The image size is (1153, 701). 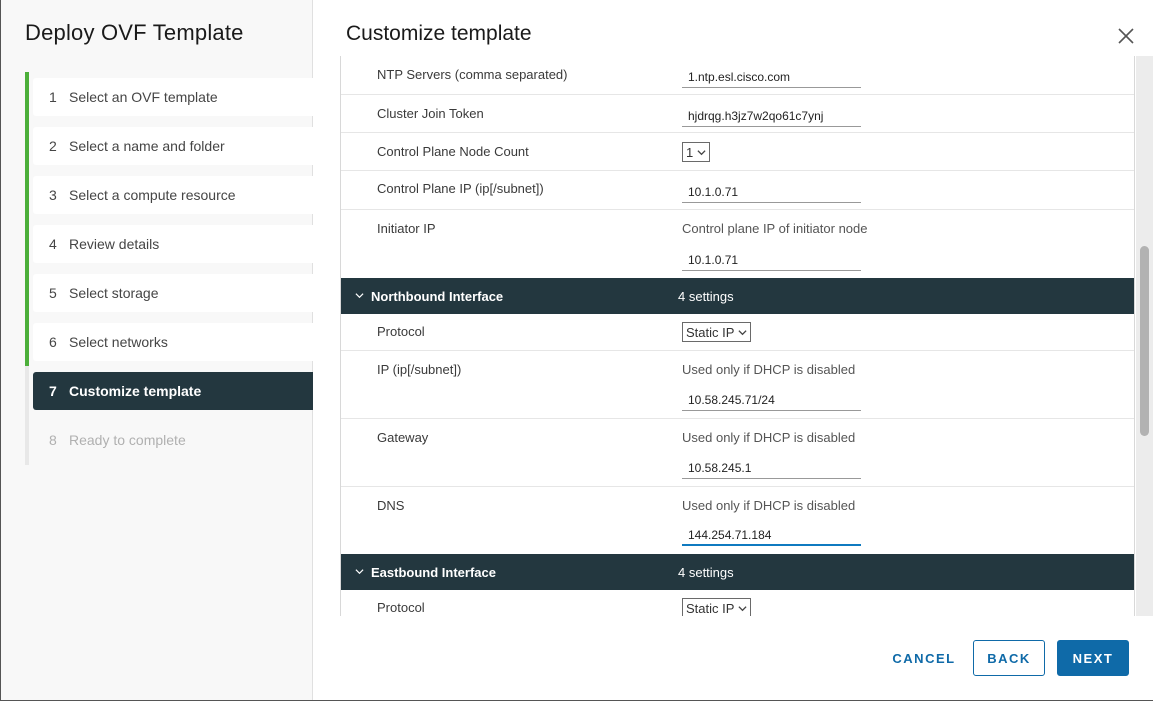 I want to click on setting-row-token: Cluster Join Token, so click(x=737, y=114).